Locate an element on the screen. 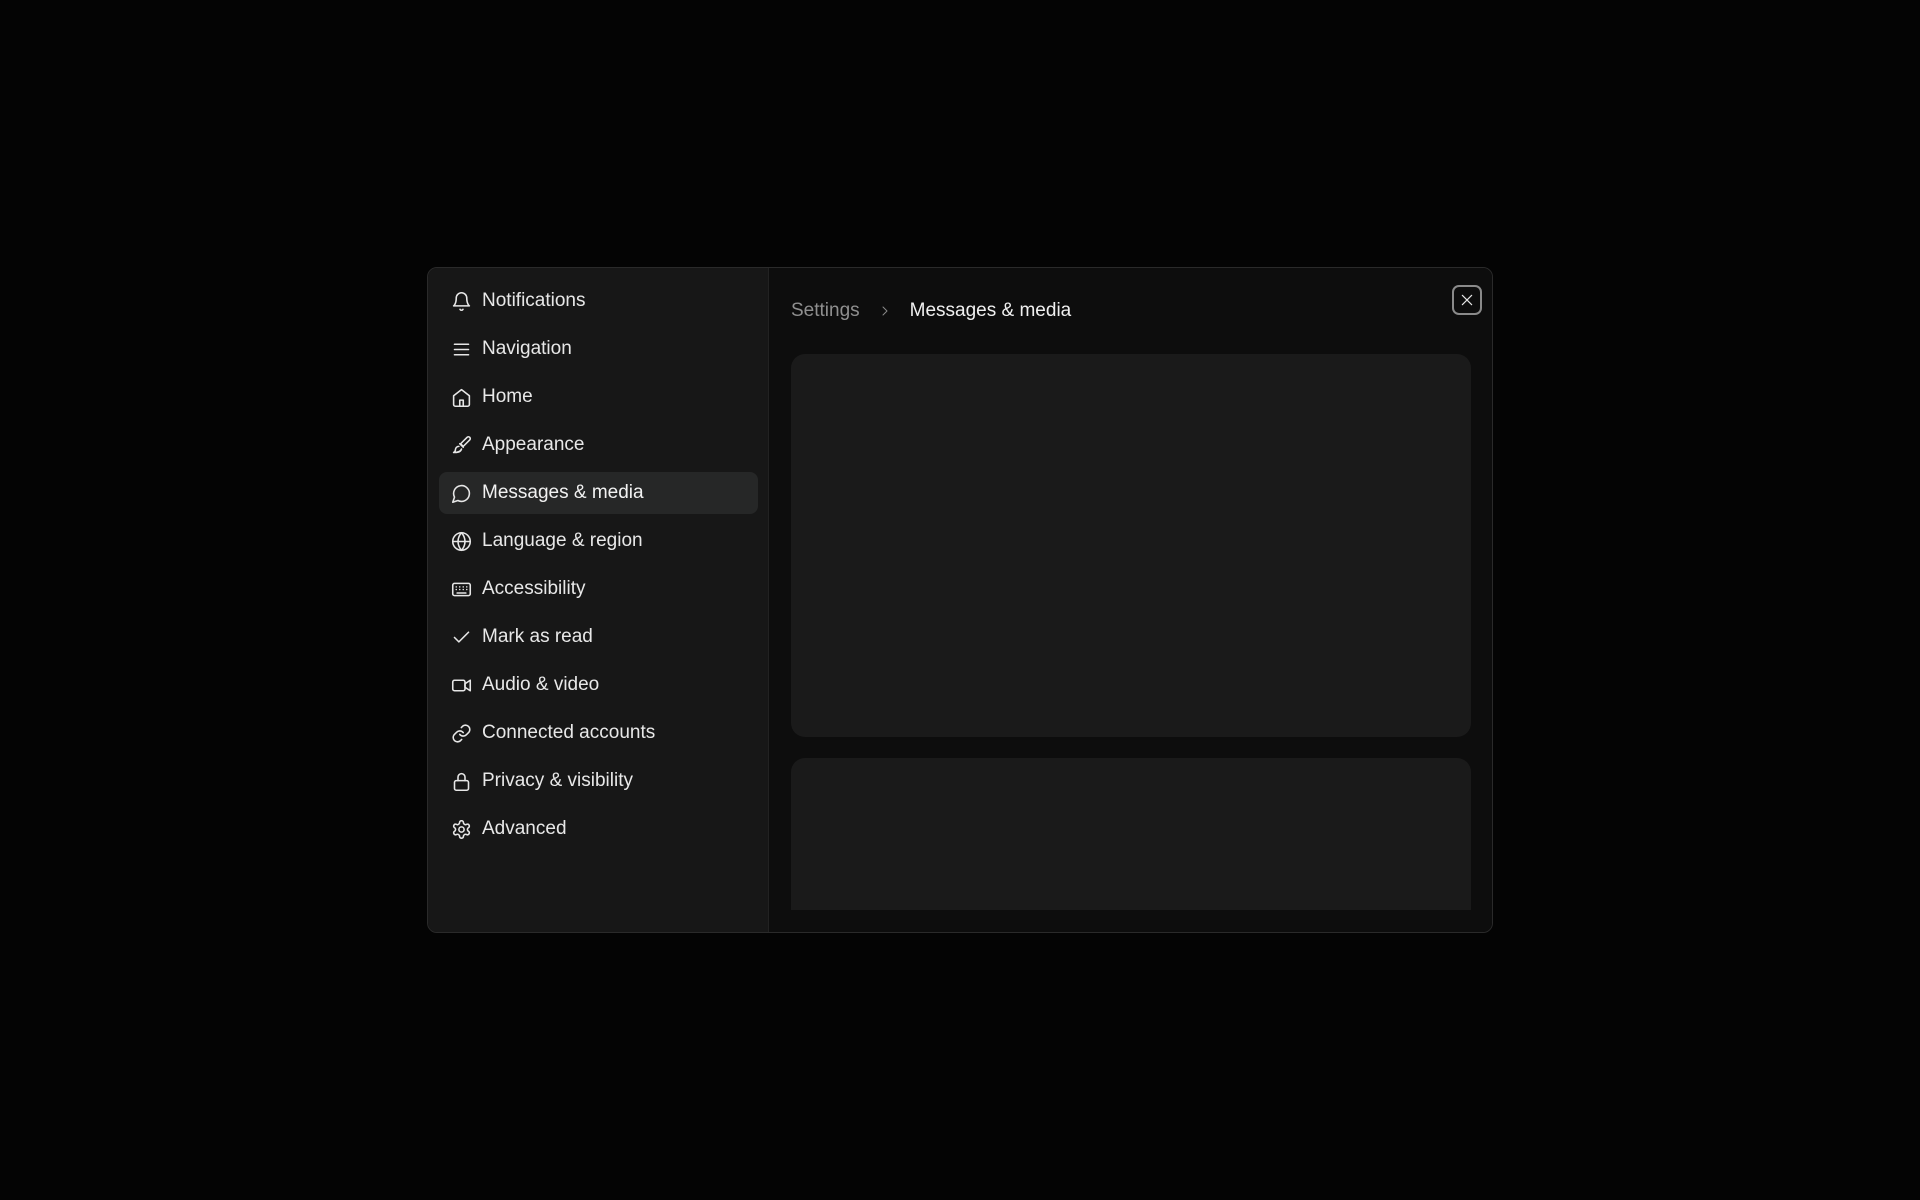 The height and width of the screenshot is (1200, 1920). paintbrush-icon is located at coordinates (461, 445).